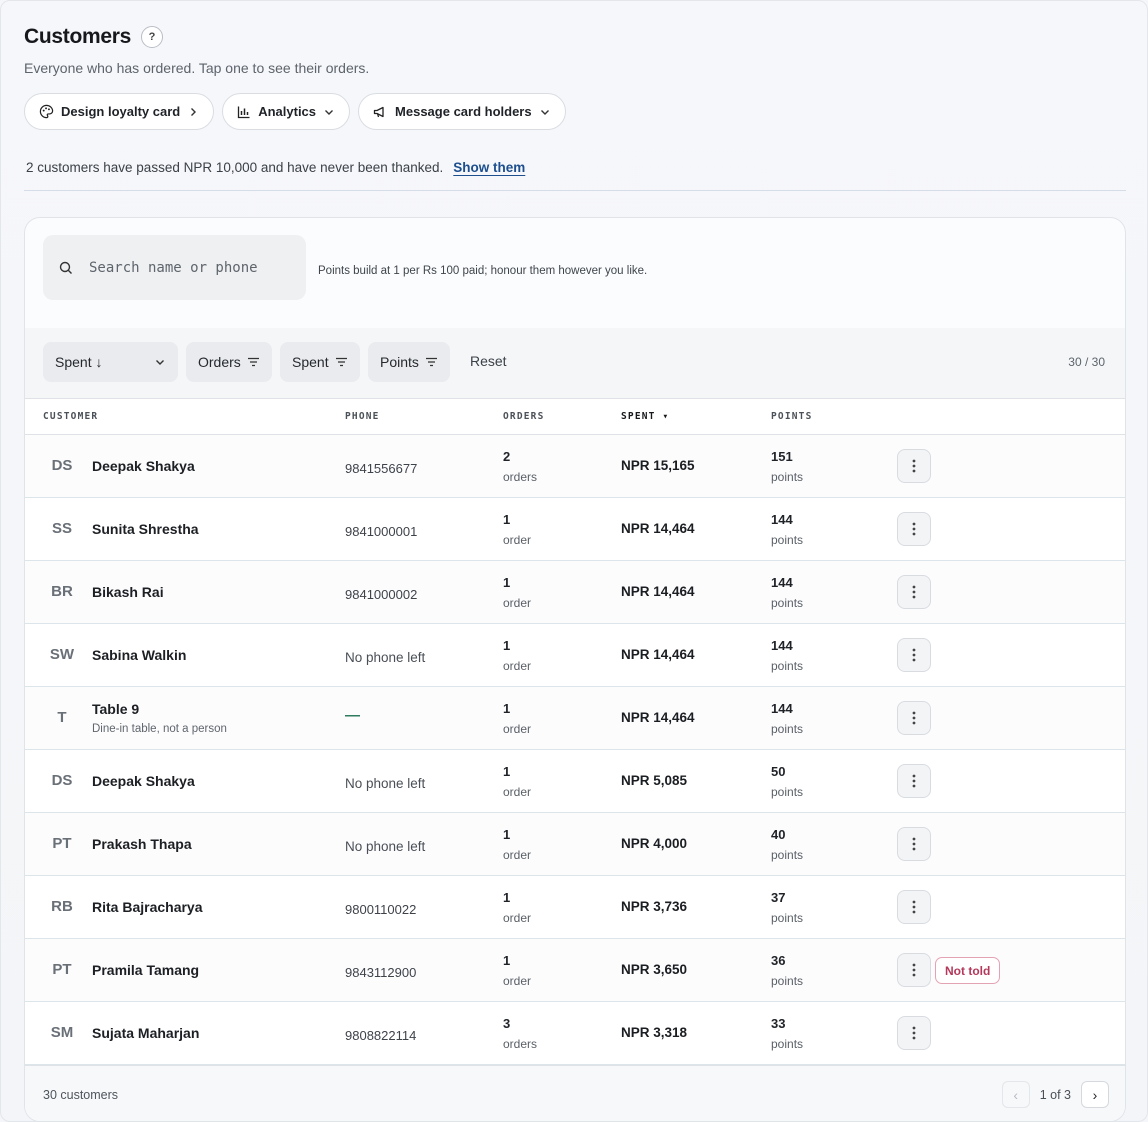 The image size is (1148, 1122). I want to click on spent-filter-label: Spent, so click(310, 362).